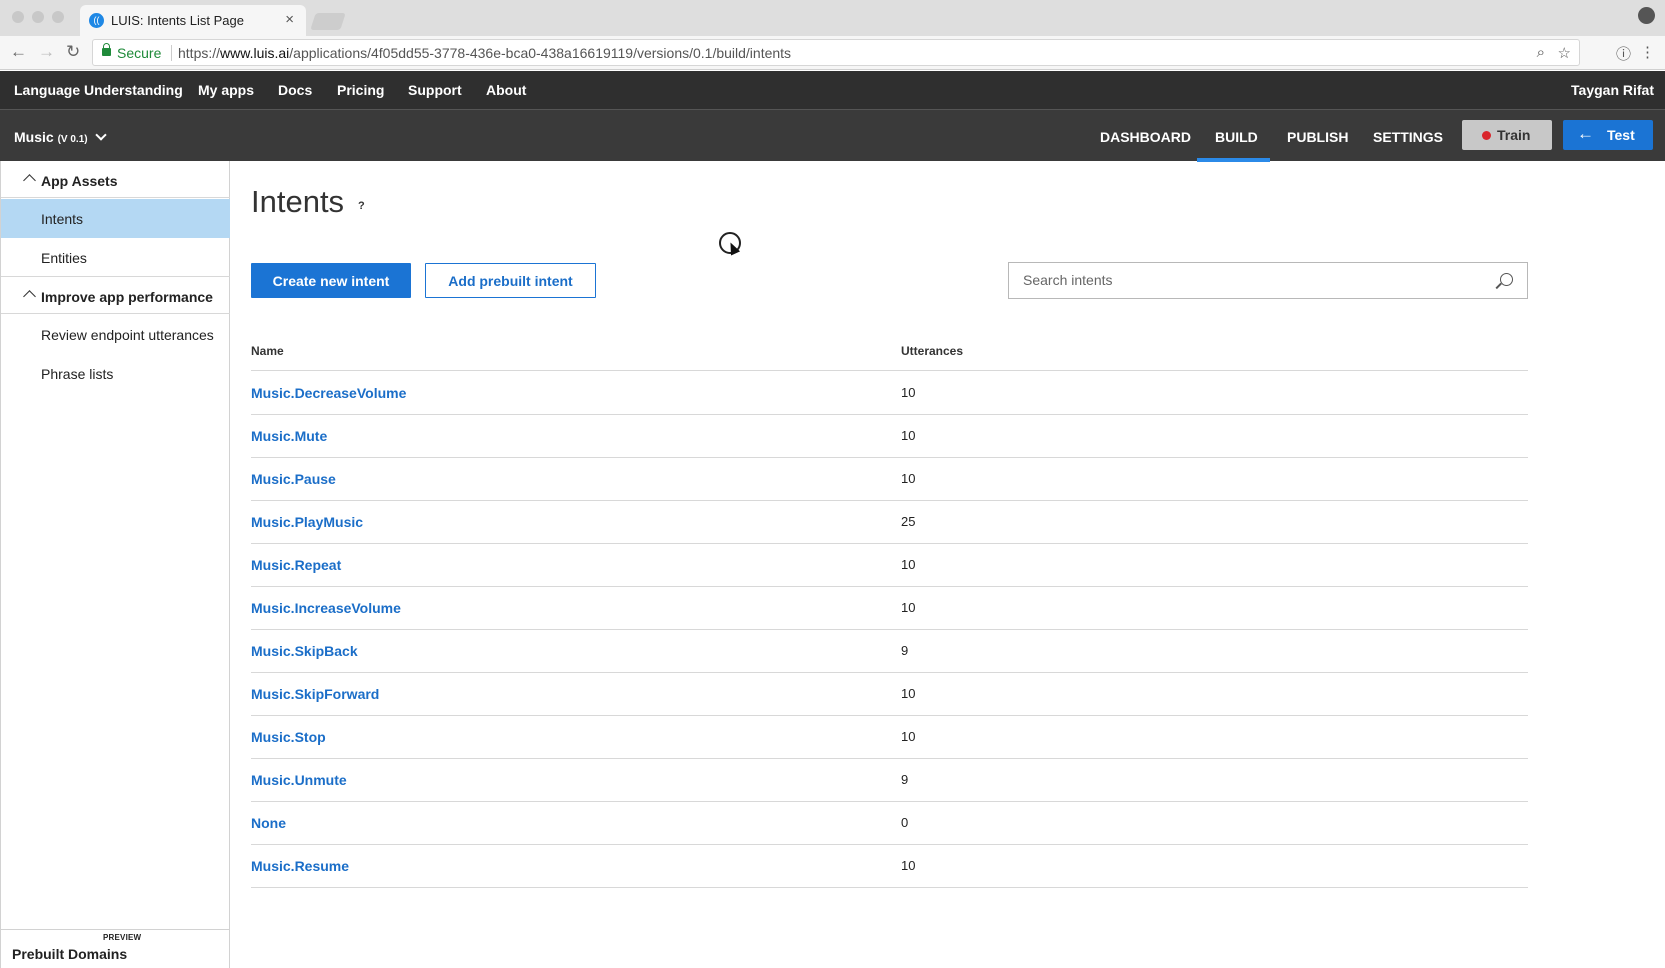  I want to click on tab-title: LUIS: Intents List Page, so click(177, 20).